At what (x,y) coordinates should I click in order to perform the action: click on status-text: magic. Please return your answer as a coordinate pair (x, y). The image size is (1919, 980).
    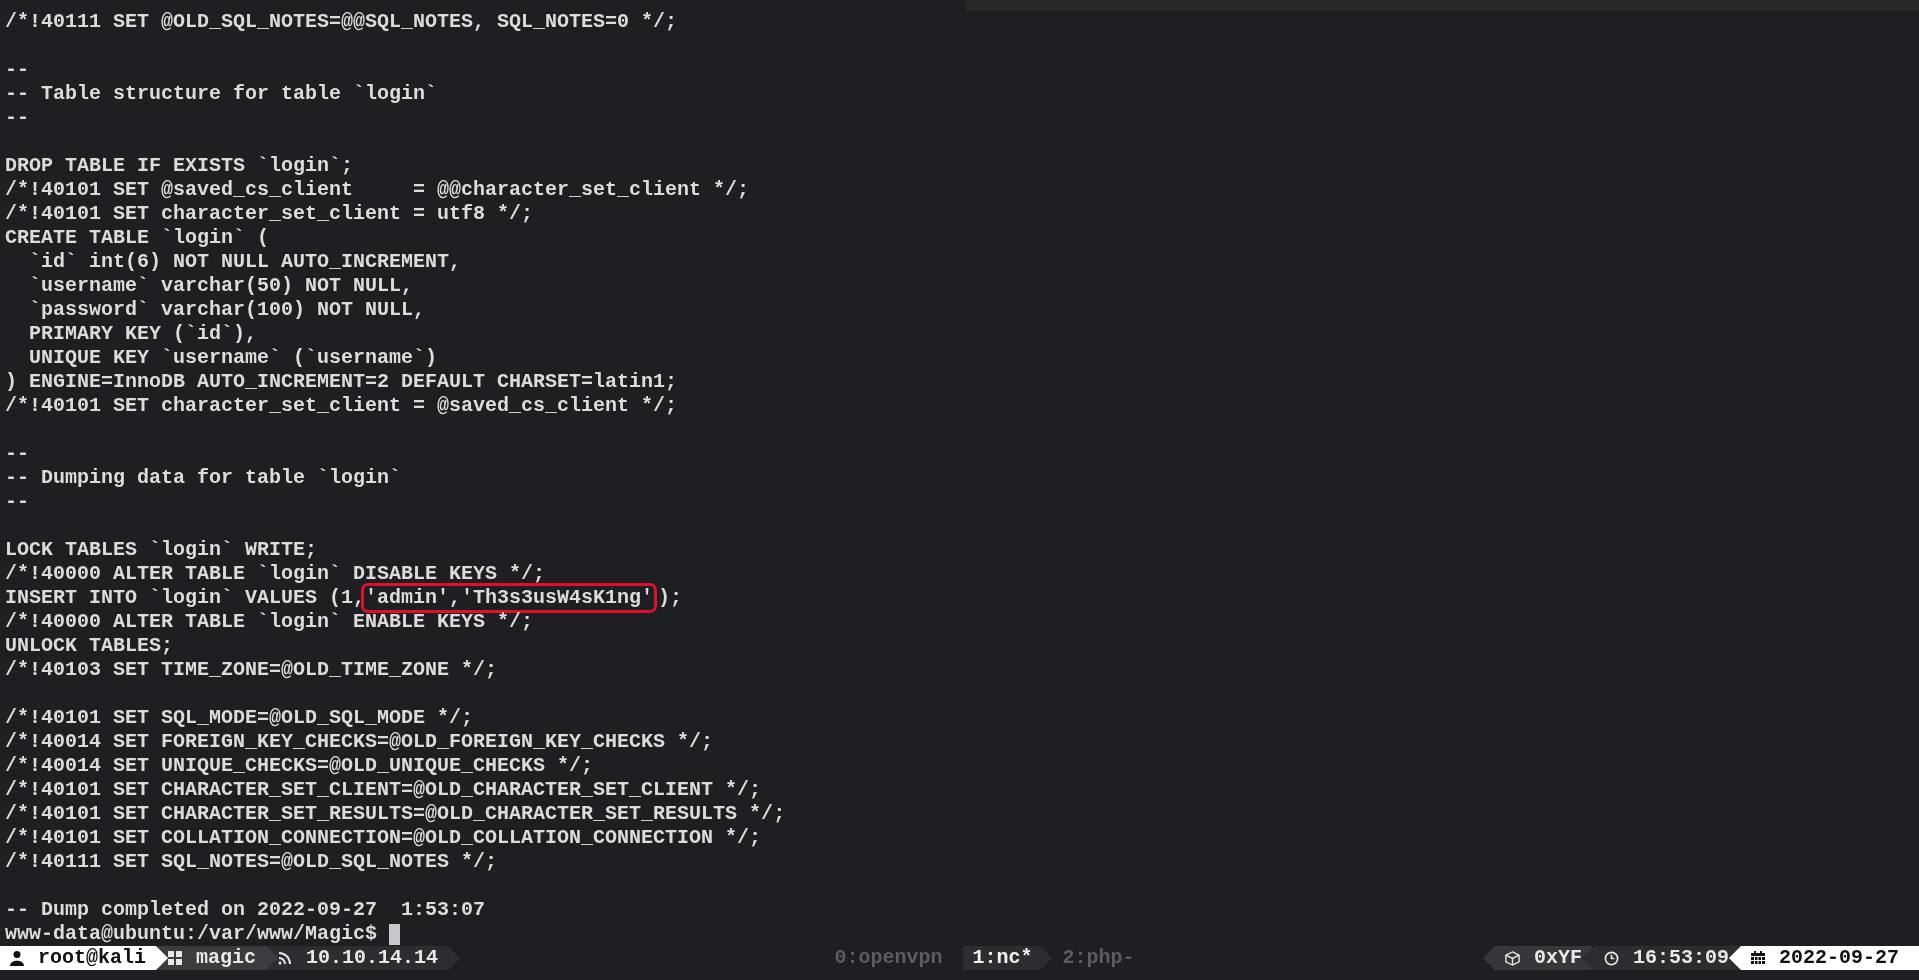
    Looking at the image, I should click on (226, 958).